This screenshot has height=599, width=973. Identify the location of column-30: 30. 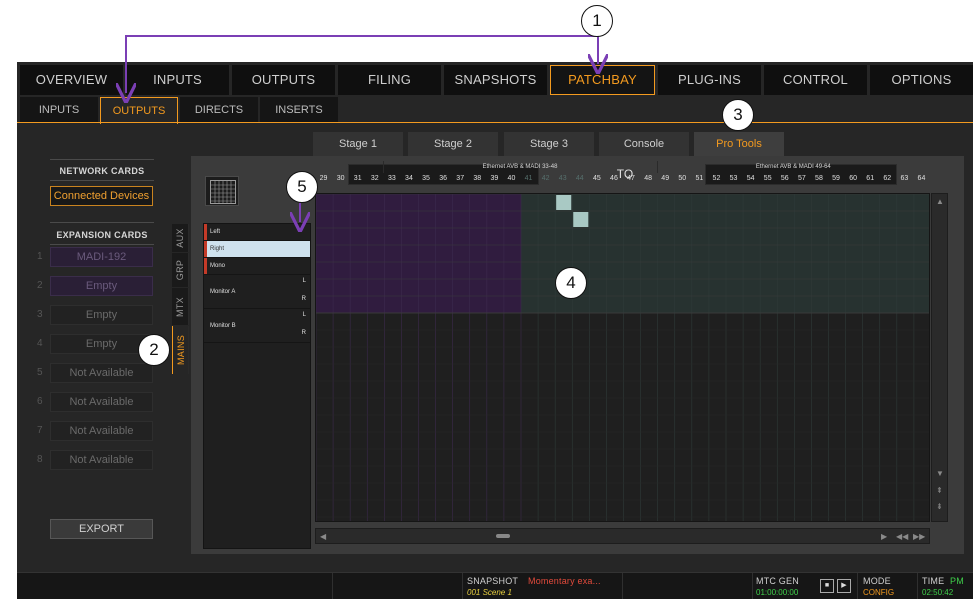
(340, 179).